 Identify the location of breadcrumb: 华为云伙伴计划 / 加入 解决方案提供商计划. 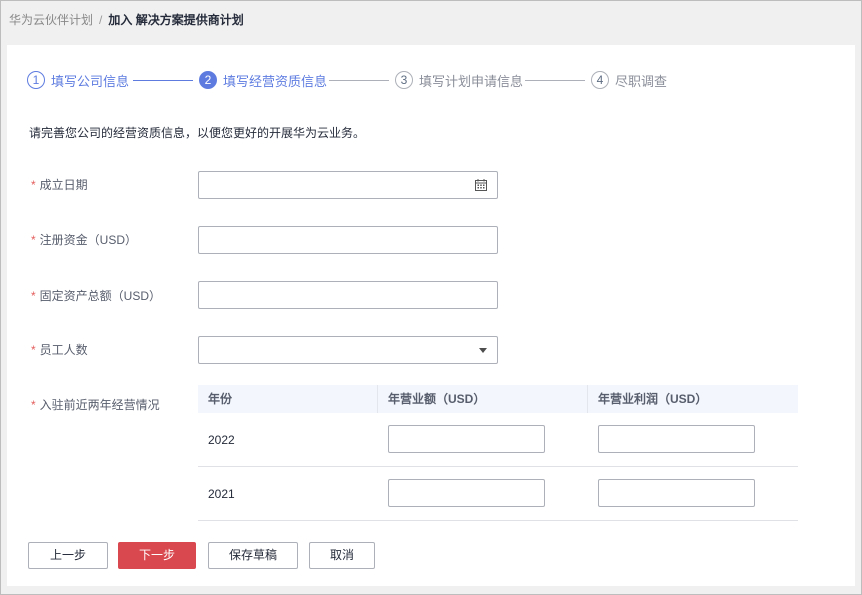
(126, 19).